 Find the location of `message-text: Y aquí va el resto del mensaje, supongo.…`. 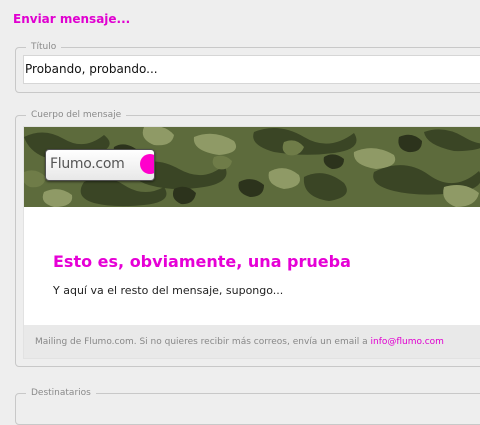

message-text: Y aquí va el resto del mensaje, supongo.… is located at coordinates (168, 290).